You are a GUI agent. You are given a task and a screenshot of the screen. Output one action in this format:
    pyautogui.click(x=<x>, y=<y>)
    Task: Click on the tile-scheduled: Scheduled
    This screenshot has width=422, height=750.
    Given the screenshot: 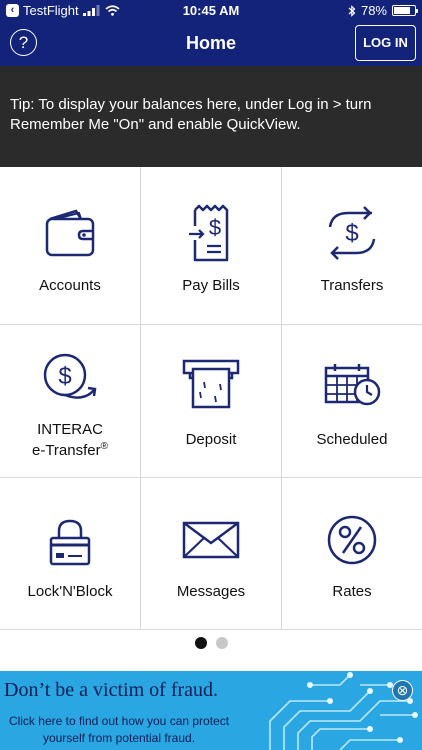 What is the action you would take?
    pyautogui.click(x=352, y=401)
    